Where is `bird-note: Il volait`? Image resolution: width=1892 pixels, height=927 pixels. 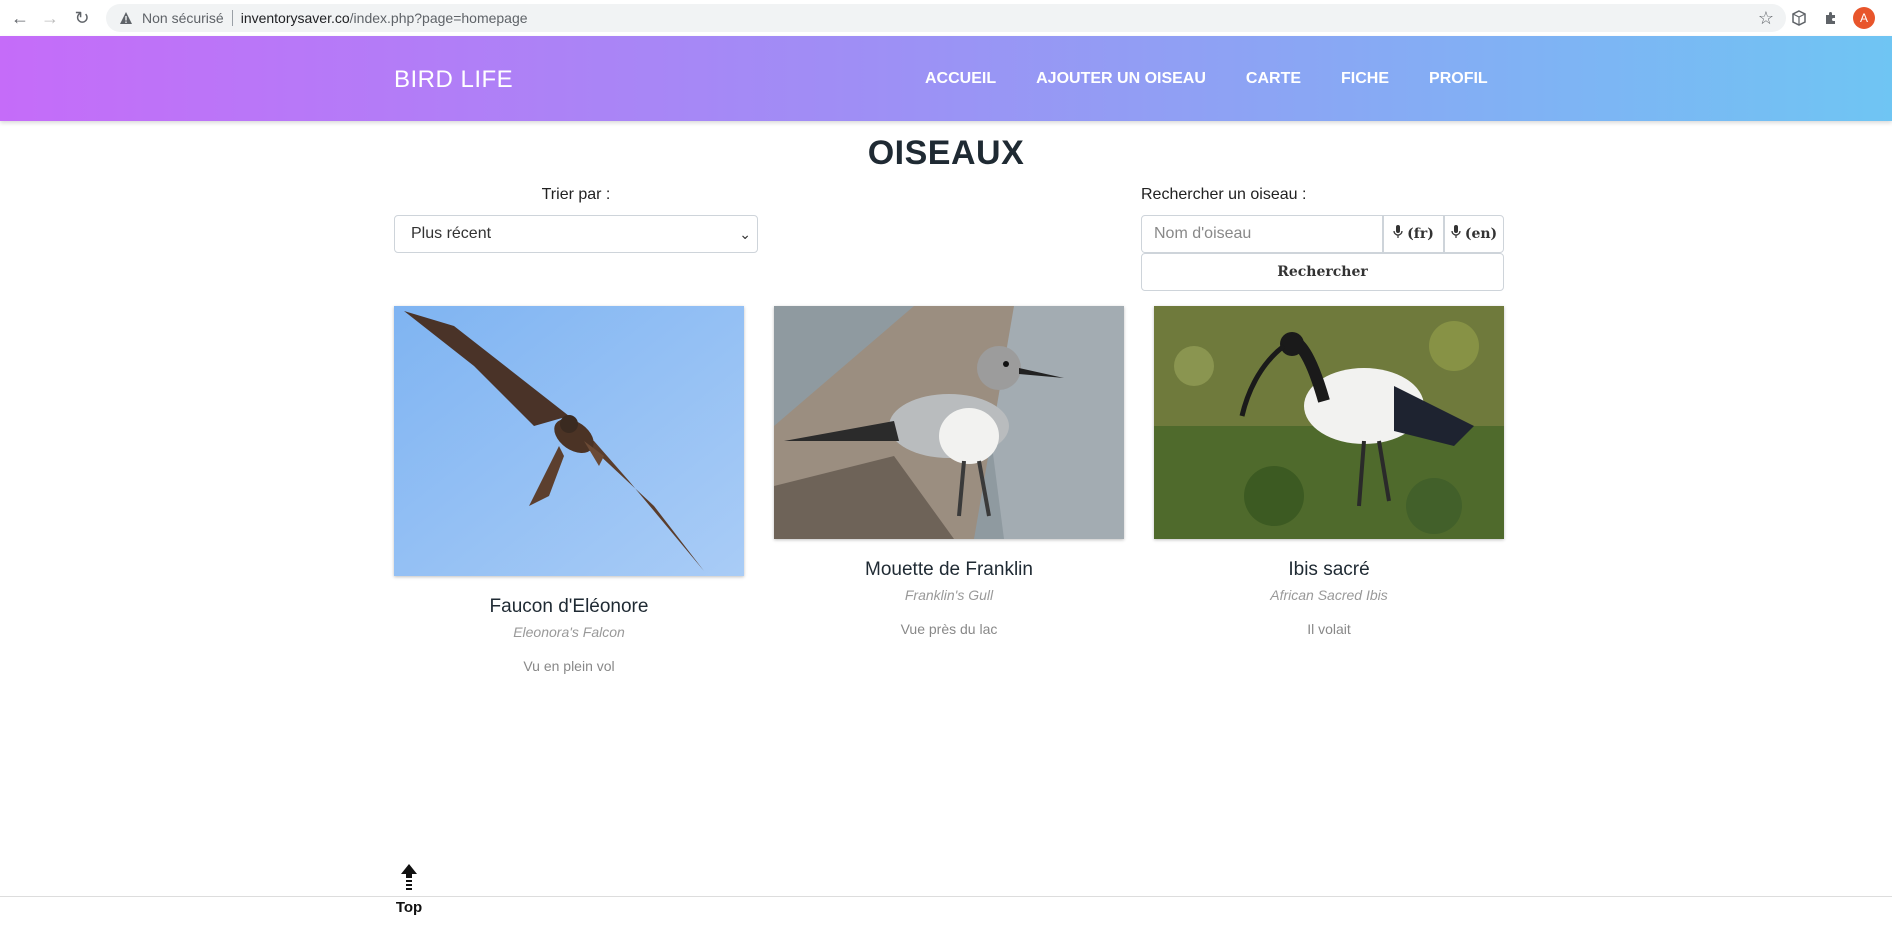
bird-note: Il volait is located at coordinates (1329, 629).